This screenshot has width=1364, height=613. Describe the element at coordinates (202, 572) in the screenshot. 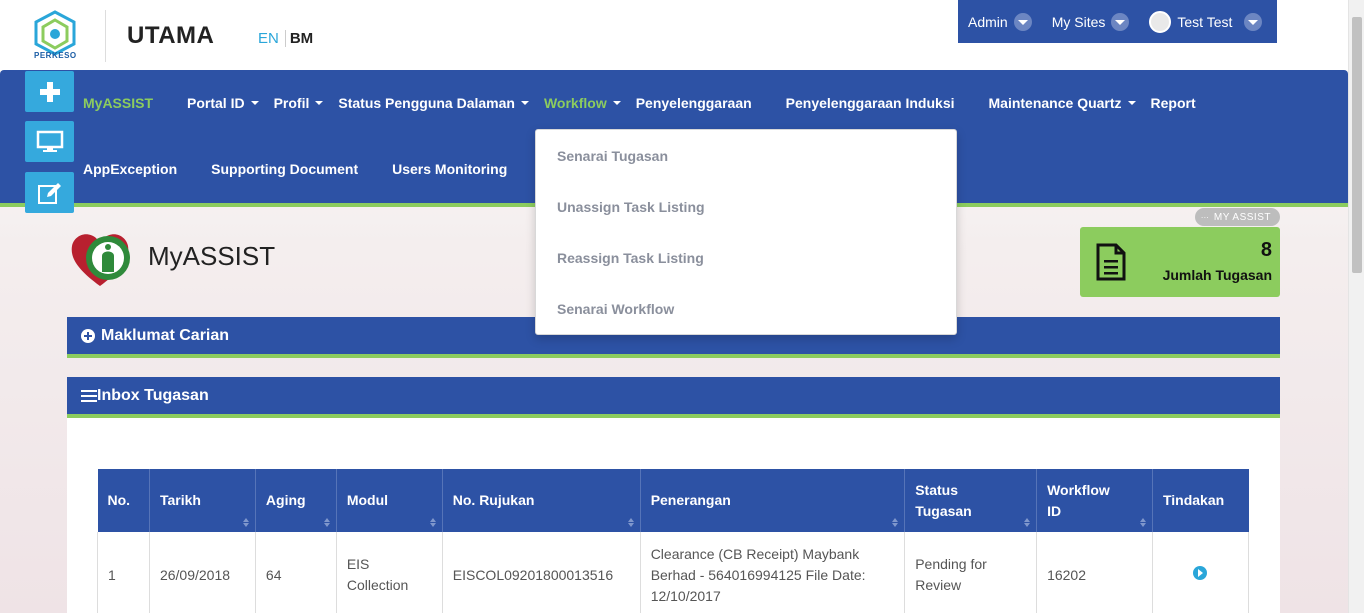

I see `cell-tarikh: 26/09/2018` at that location.